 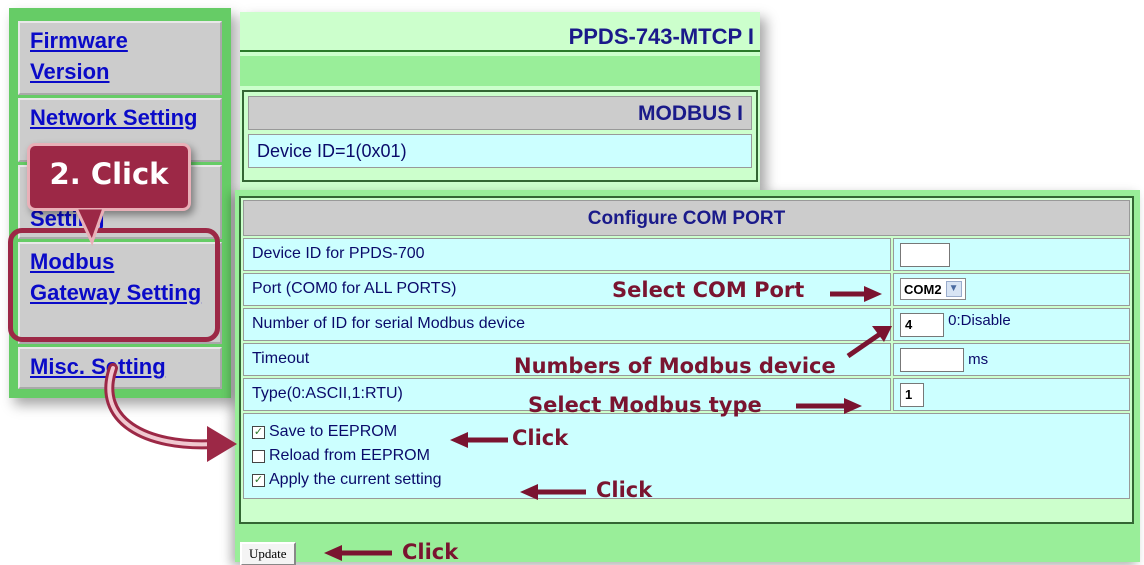 I want to click on annotation-click-apply: Click, so click(x=624, y=490).